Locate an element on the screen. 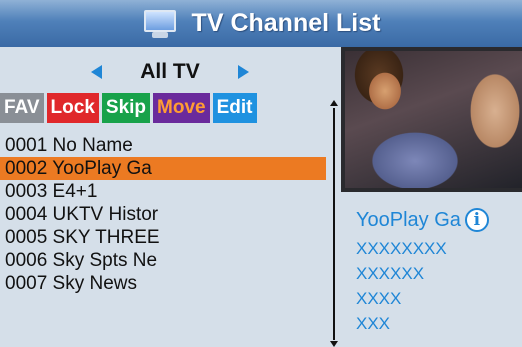 The height and width of the screenshot is (347, 522). group-label: All TV is located at coordinates (170, 71).